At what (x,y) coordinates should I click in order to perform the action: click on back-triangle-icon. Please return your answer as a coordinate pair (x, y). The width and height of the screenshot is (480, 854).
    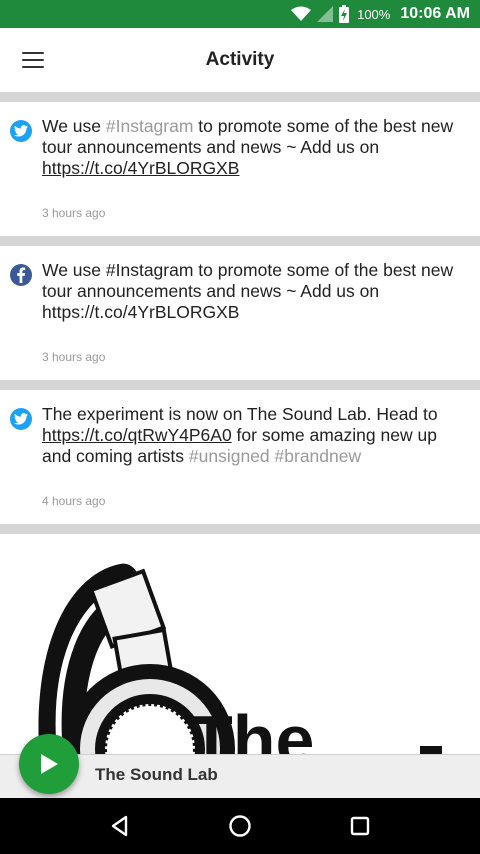
    Looking at the image, I should click on (119, 826).